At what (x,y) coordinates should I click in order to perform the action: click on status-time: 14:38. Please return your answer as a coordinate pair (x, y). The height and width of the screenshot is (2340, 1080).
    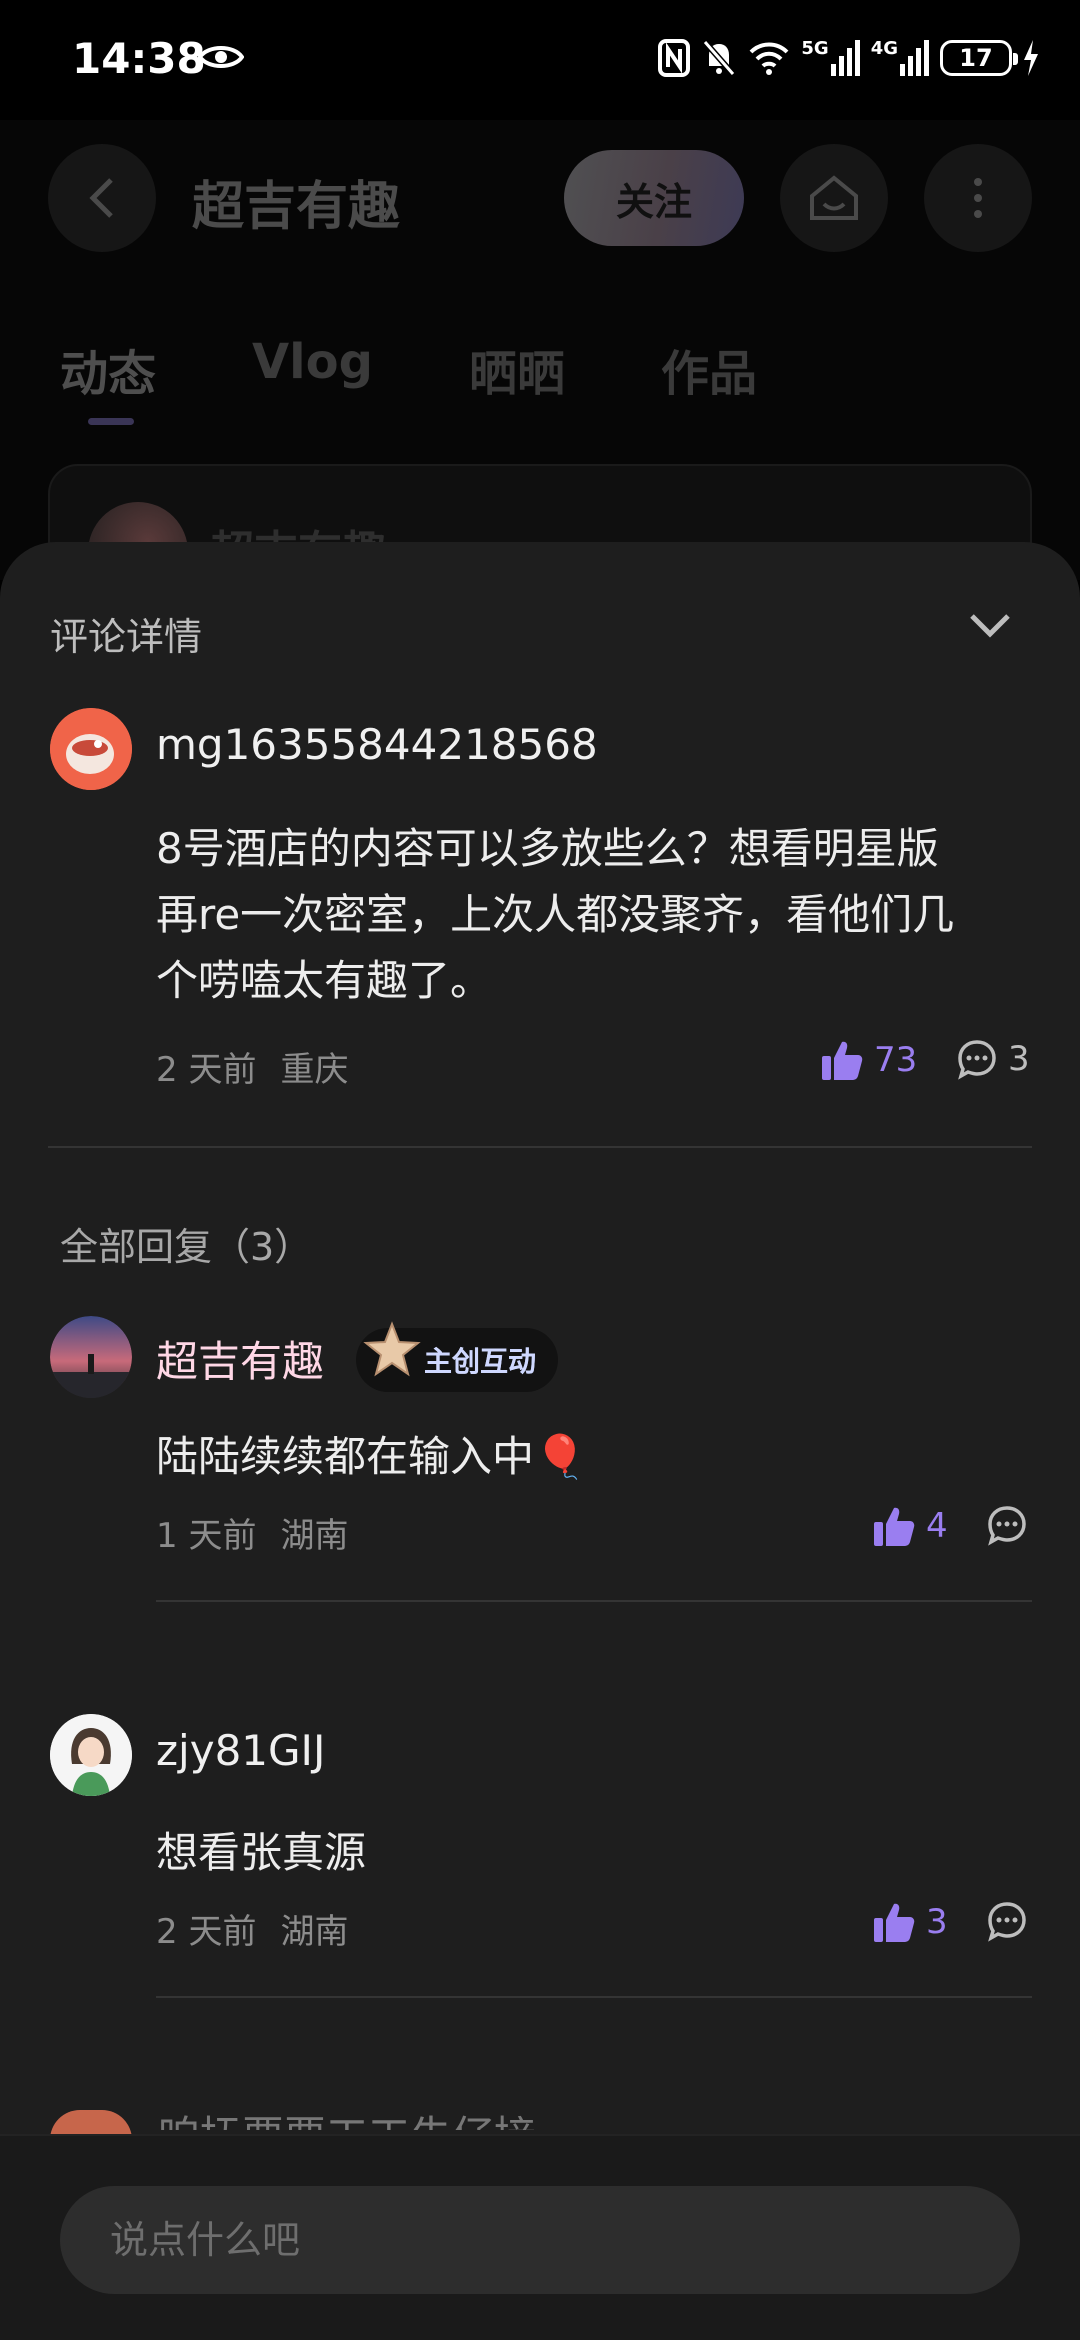
    Looking at the image, I should click on (139, 58).